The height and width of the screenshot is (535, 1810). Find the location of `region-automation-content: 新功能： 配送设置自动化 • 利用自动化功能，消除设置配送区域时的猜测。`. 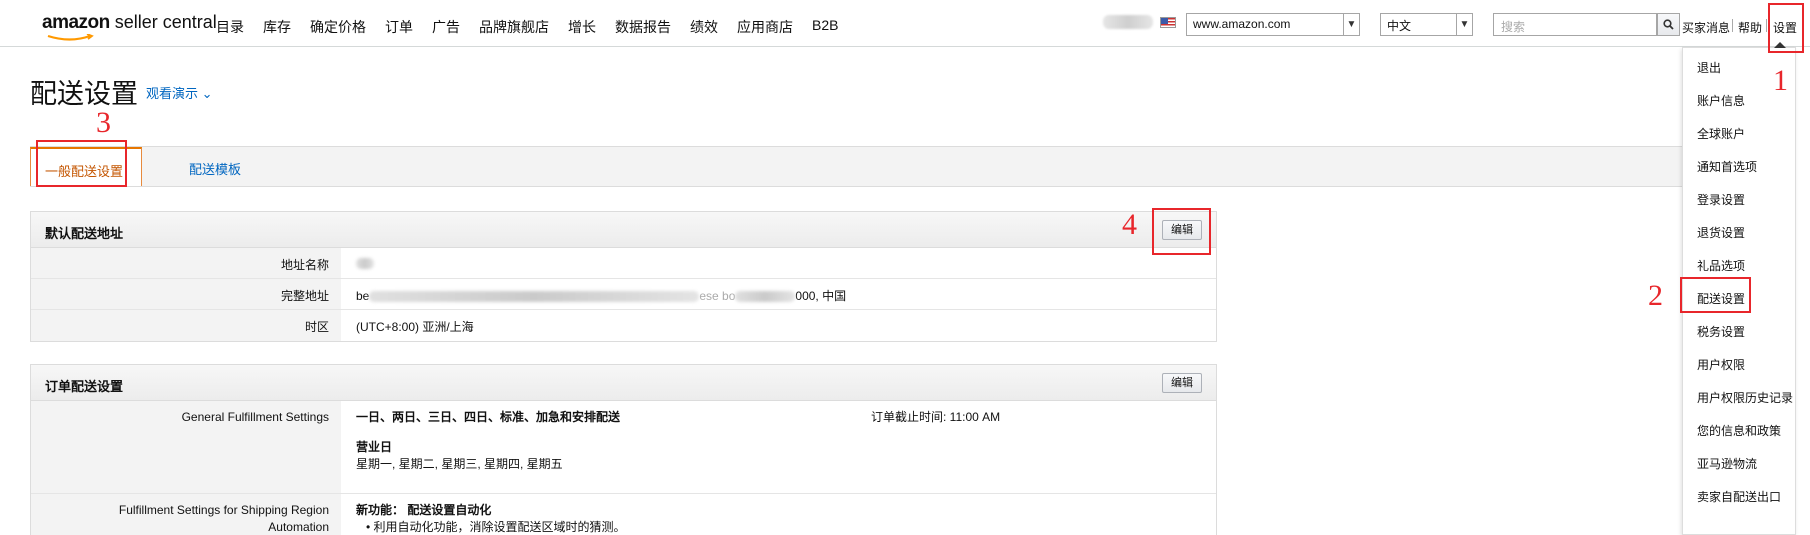

region-automation-content: 新功能： 配送设置自动化 • 利用自动化功能，消除设置配送区域时的猜测。 is located at coordinates (786, 514).